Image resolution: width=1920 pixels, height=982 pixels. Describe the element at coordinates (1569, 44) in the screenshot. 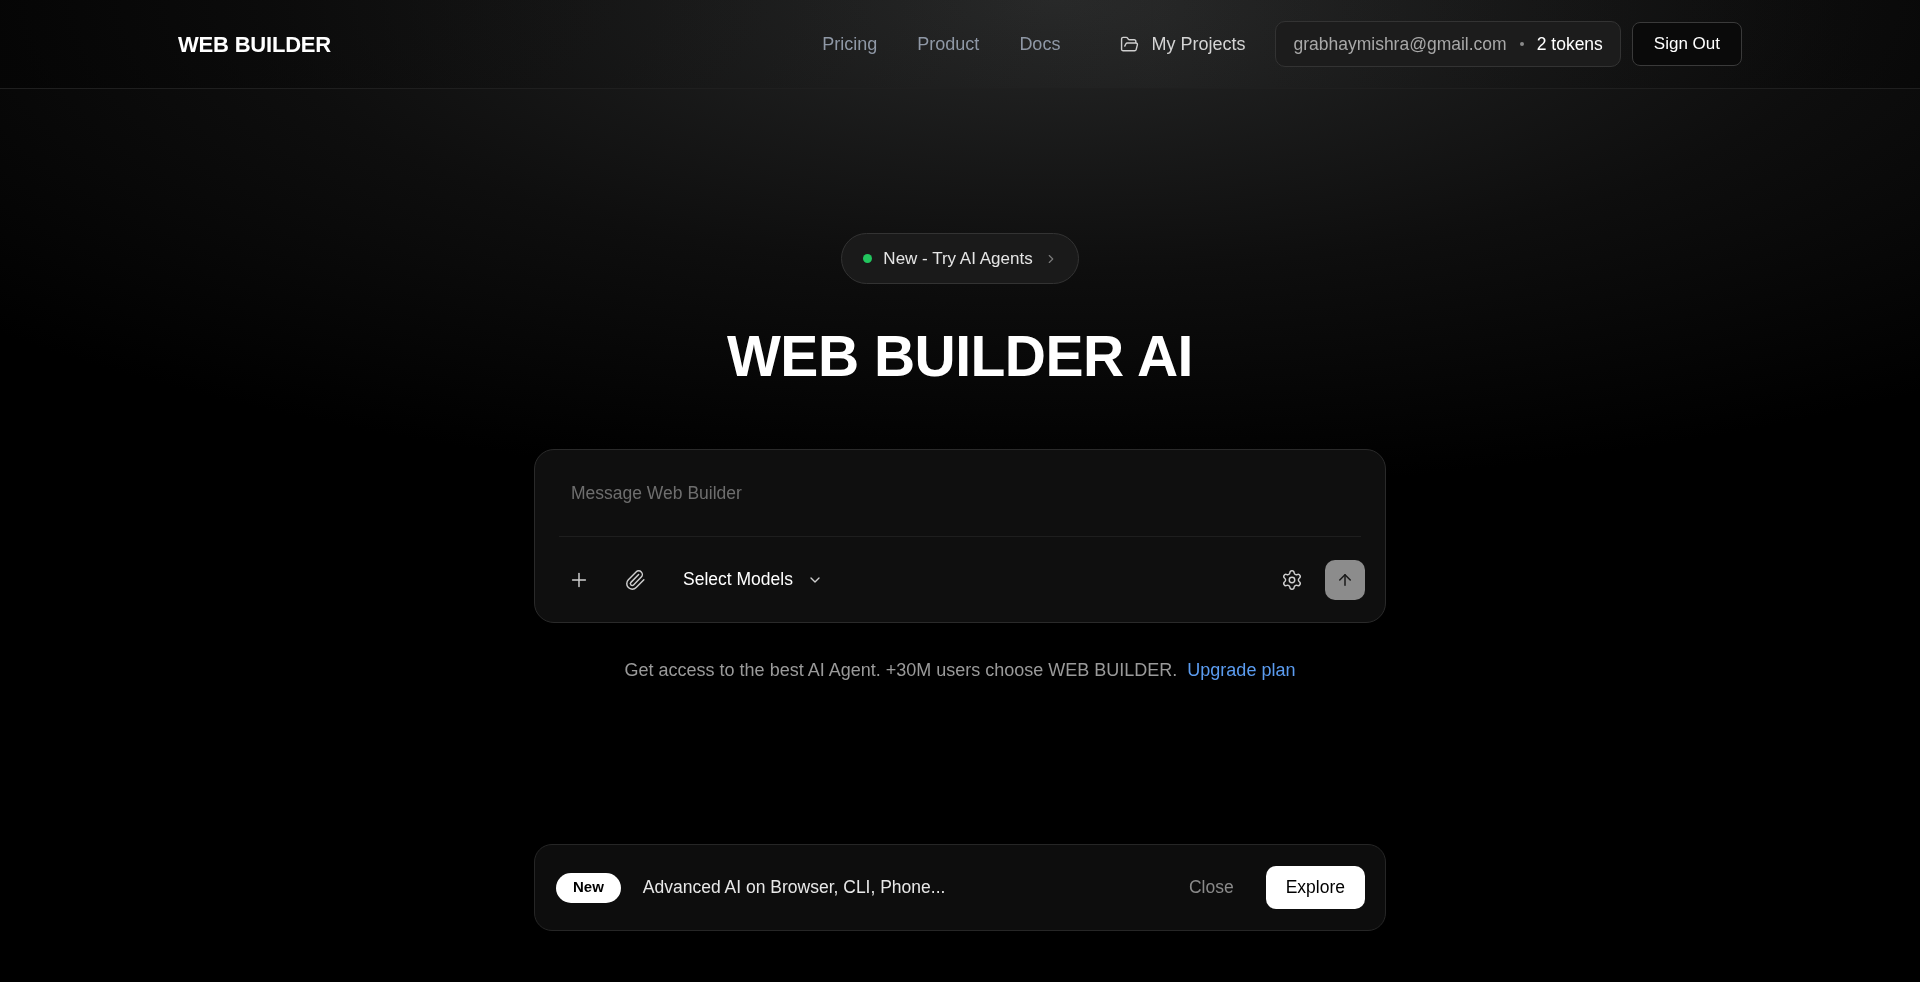

I see `token-count: 2 tokens` at that location.